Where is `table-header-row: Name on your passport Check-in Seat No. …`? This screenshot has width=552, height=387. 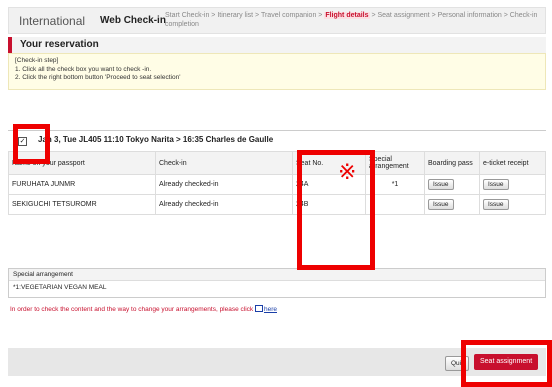 table-header-row: Name on your passport Check-in Seat No. … is located at coordinates (277, 163).